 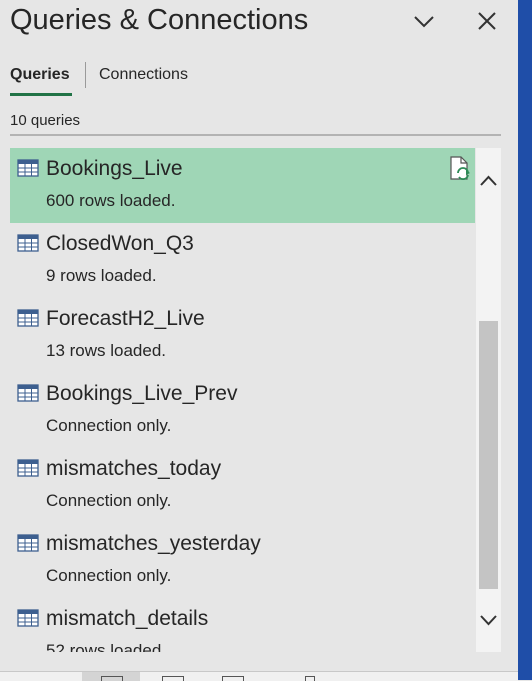 I want to click on chevron-up-icon, so click(x=488, y=180).